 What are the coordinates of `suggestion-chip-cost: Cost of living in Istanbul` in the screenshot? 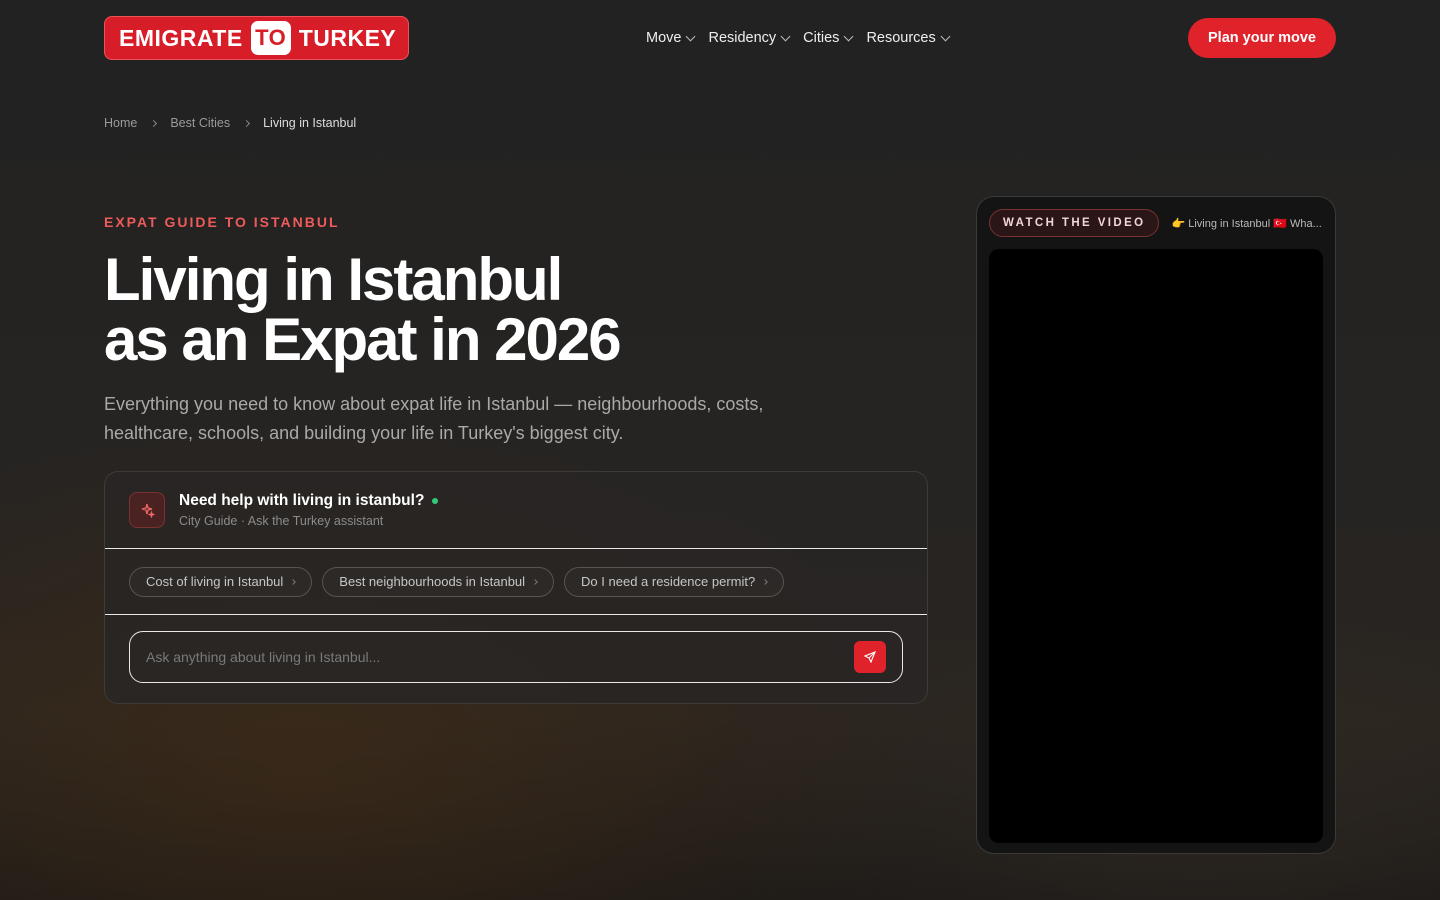 It's located at (221, 581).